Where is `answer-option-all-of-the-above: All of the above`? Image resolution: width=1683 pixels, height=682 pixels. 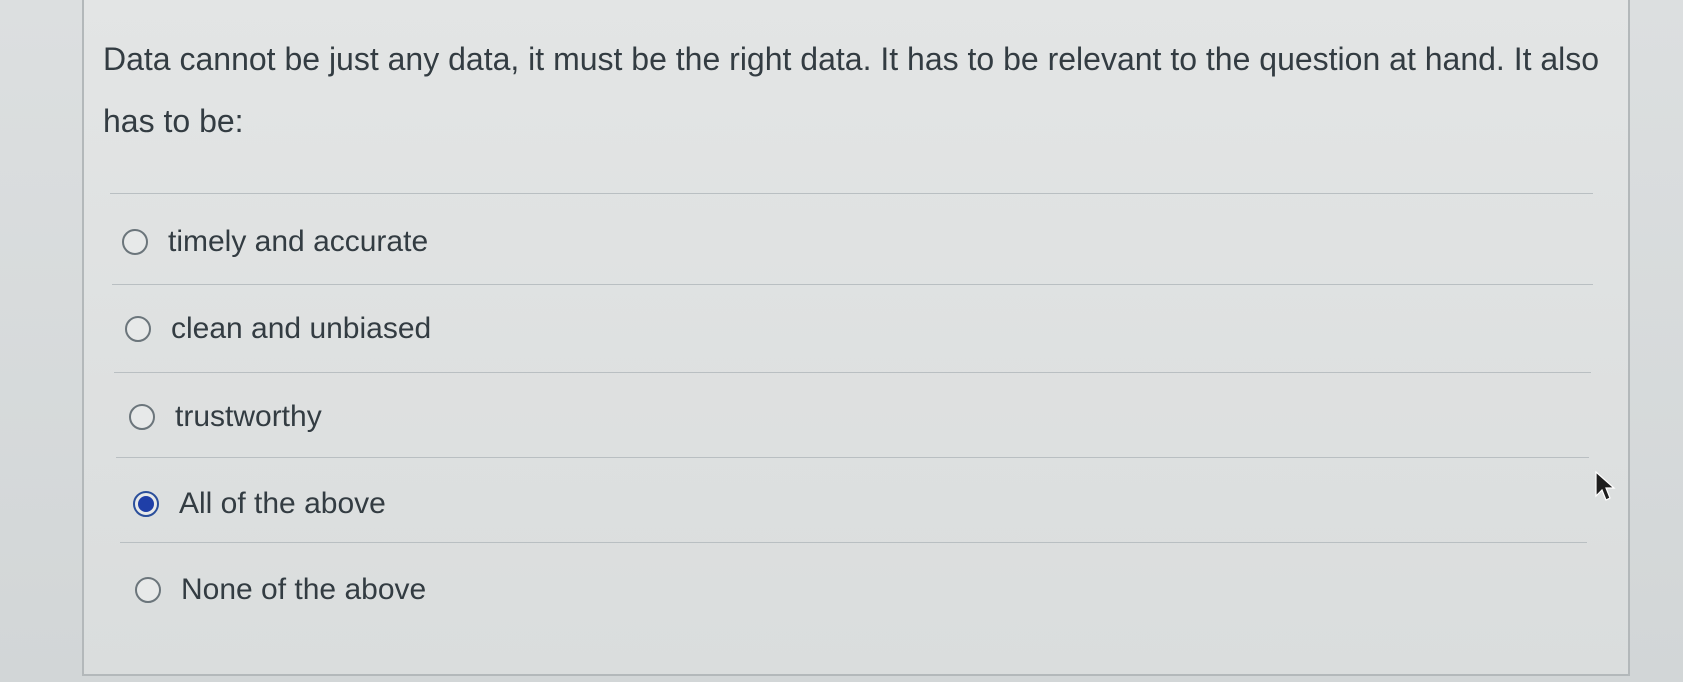
answer-option-all-of-the-above: All of the above is located at coordinates (259, 504).